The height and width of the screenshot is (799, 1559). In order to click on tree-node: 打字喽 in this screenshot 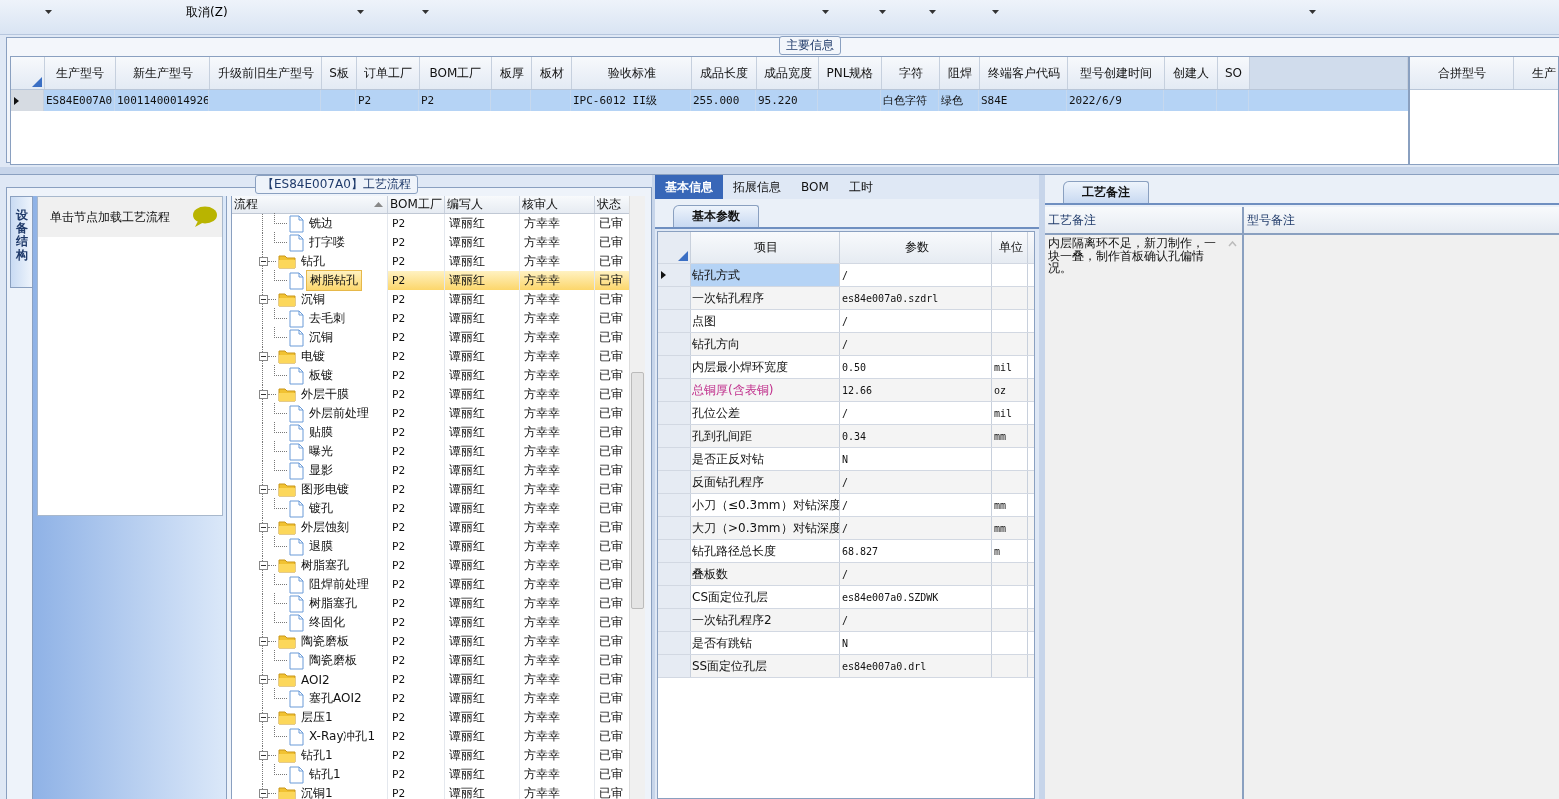, I will do `click(327, 242)`.